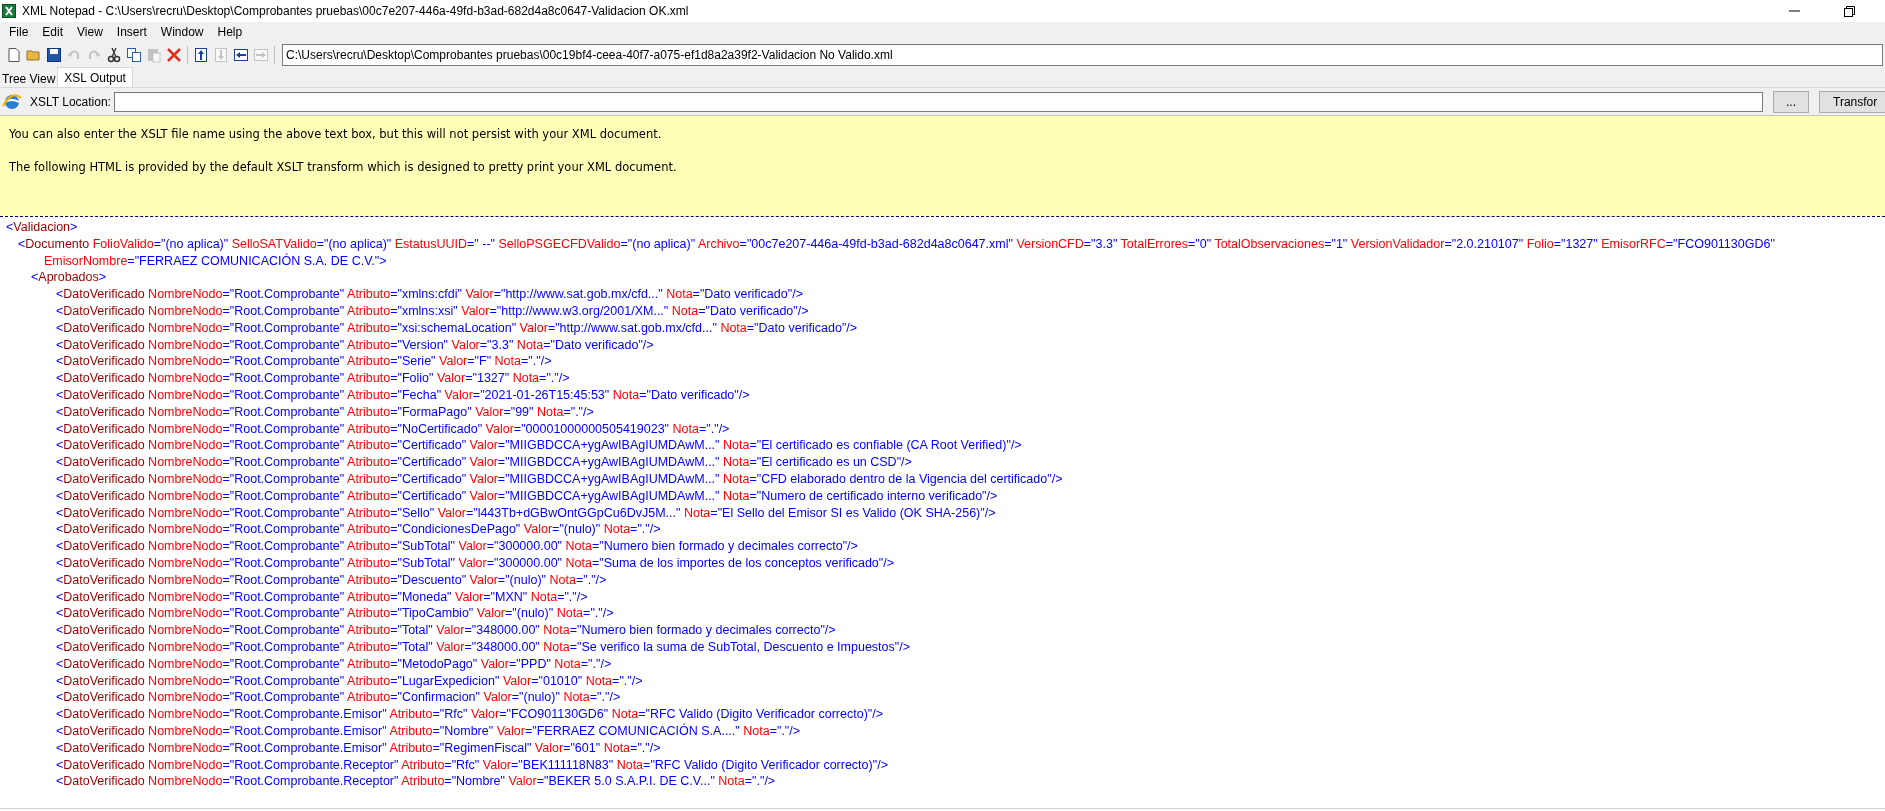  What do you see at coordinates (559, 479) in the screenshot?
I see `xml-line: <DatoVerificado NombreNodo="Root.Comprobante" Atributo="Certificado" Valor="MIIGBDCCA+ygAwIBAgIUMDAwM..." Nota="CFD elaborado dentro de la Vigencia del certificado"/>` at bounding box center [559, 479].